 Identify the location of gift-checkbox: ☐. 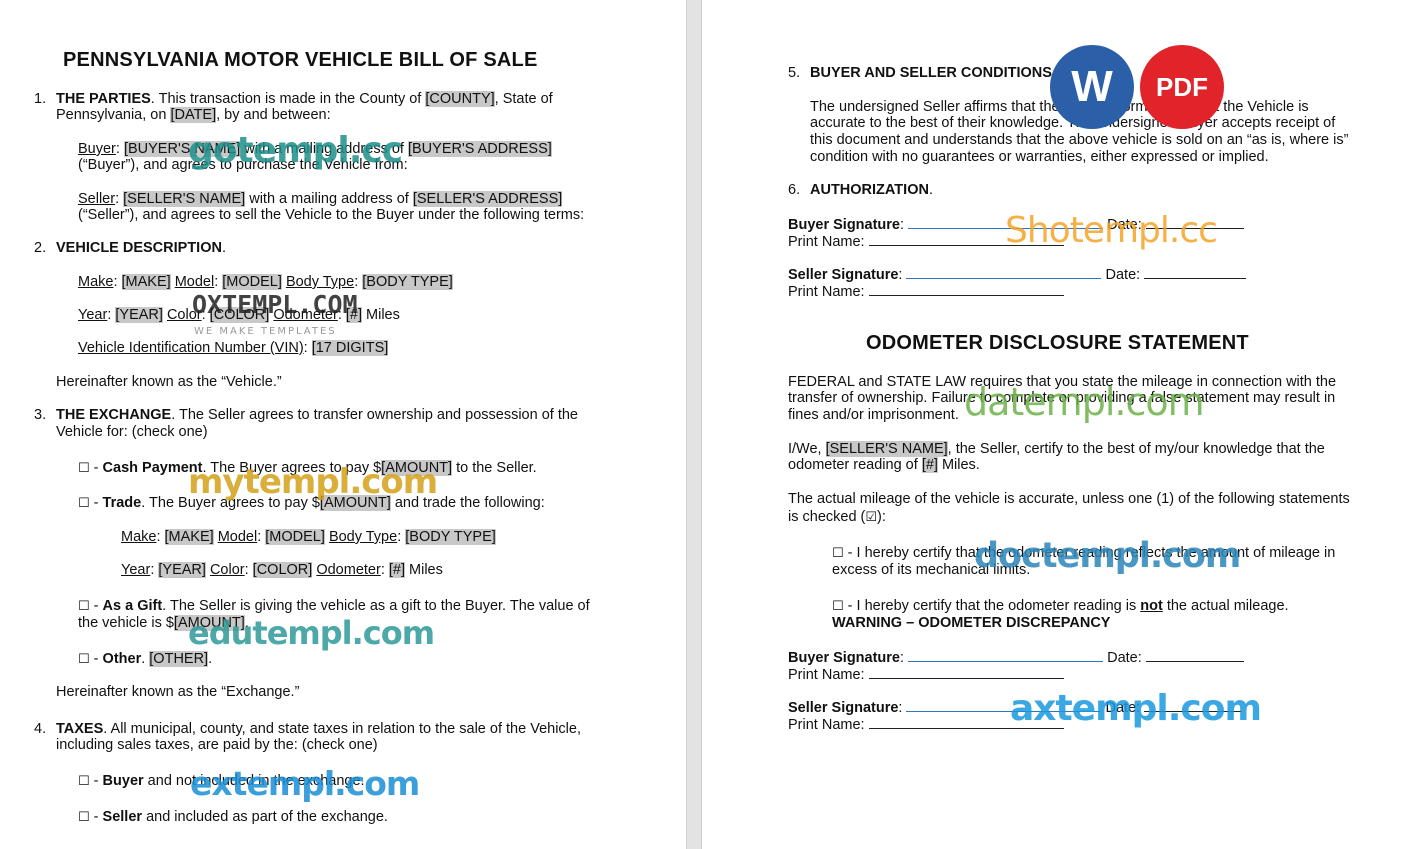
(84, 606).